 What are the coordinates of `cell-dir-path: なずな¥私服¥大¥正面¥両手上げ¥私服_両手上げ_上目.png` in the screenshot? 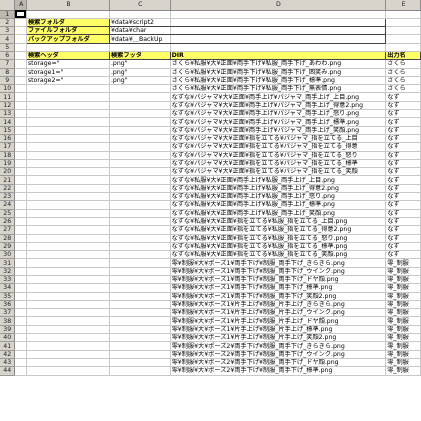 It's located at (278, 180).